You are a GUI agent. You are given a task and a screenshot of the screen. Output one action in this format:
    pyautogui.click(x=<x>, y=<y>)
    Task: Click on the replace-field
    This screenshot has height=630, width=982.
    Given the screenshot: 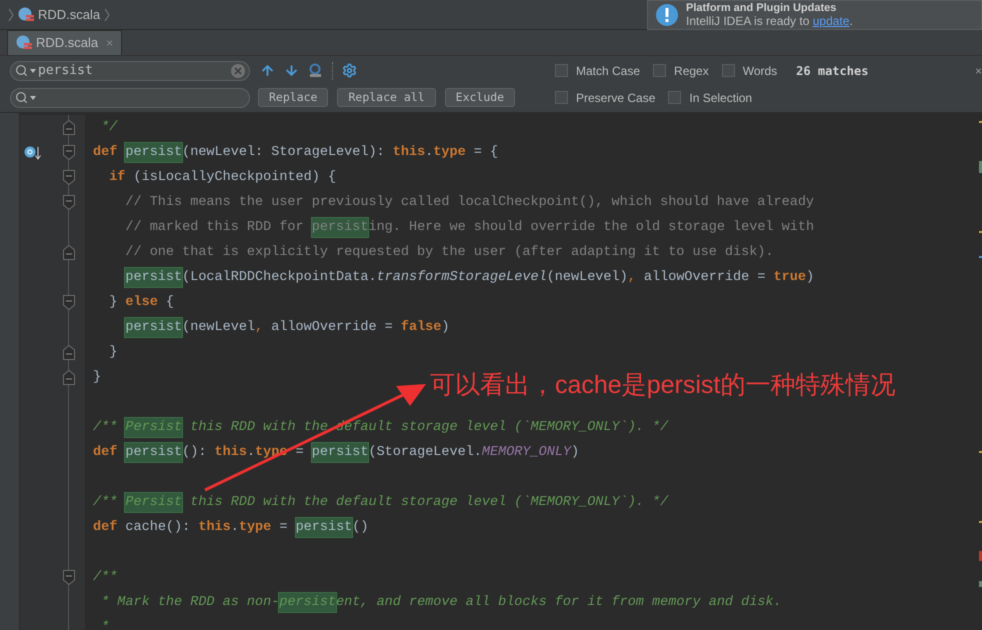 What is the action you would take?
    pyautogui.click(x=130, y=98)
    